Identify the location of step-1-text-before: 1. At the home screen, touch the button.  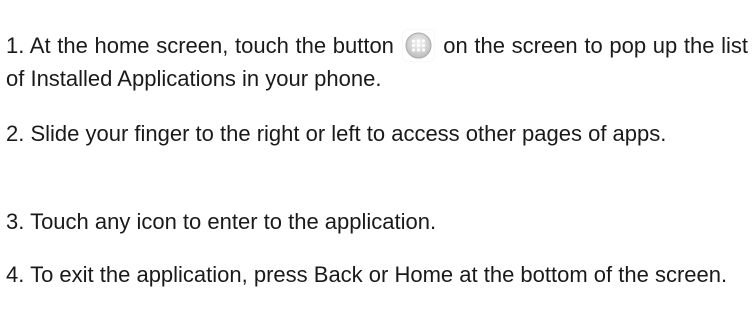
(203, 45).